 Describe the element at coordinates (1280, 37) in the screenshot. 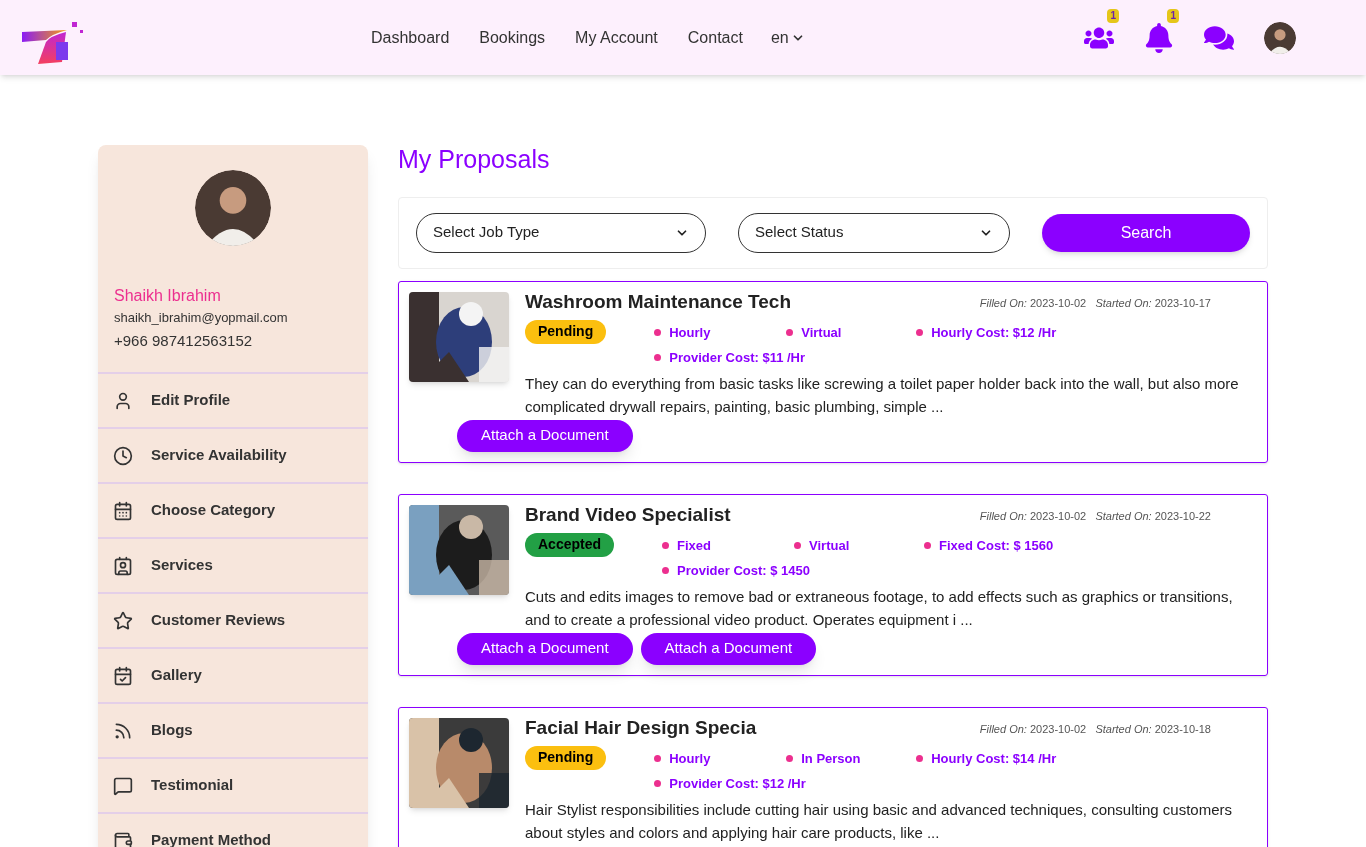

I see `avatar` at that location.